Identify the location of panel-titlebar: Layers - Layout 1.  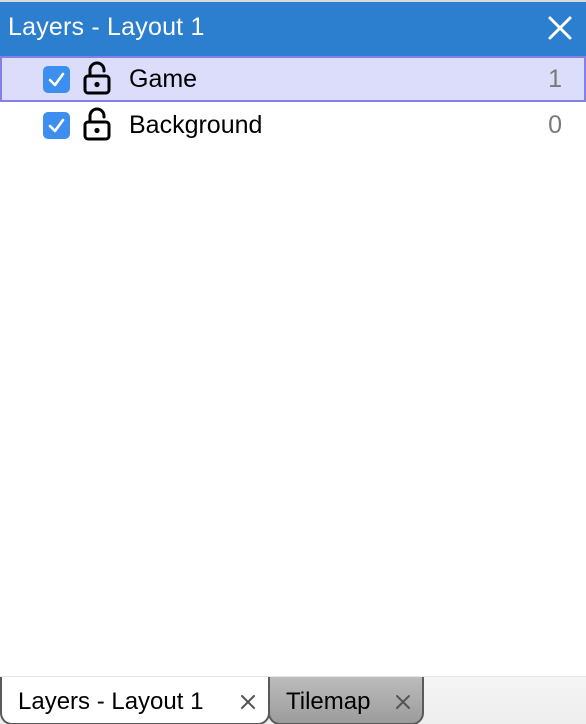
(293, 28).